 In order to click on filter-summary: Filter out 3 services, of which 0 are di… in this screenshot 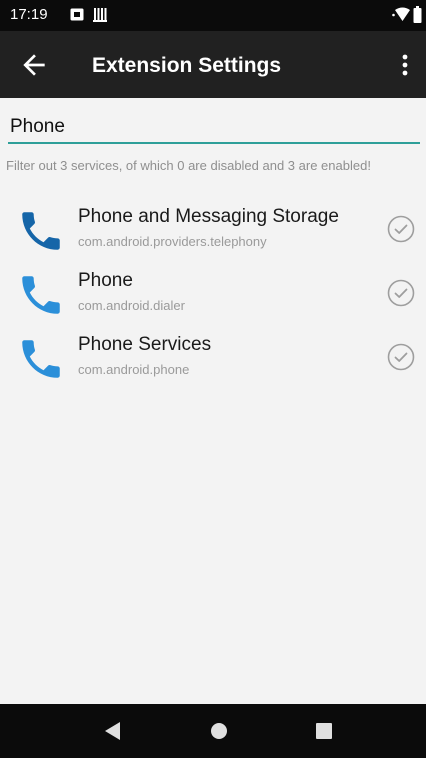, I will do `click(188, 165)`.